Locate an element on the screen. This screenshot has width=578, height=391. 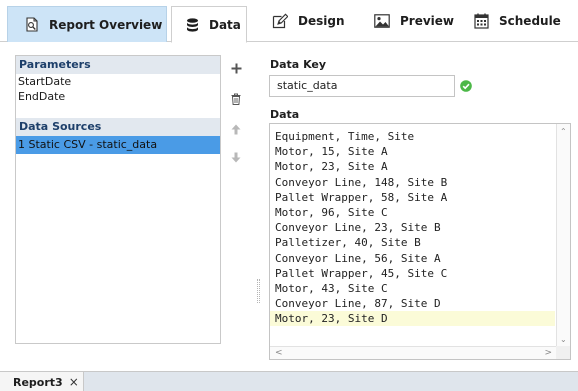
move-down-icon is located at coordinates (236, 157).